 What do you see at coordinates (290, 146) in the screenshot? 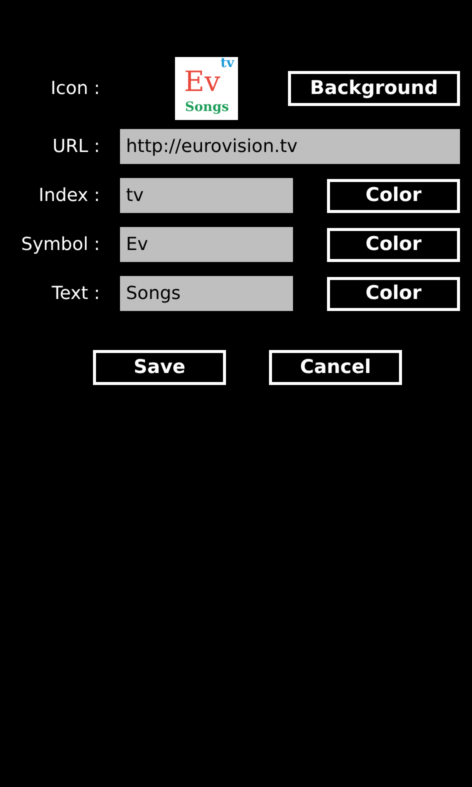
I see `url-field: http://eurovision.tv` at bounding box center [290, 146].